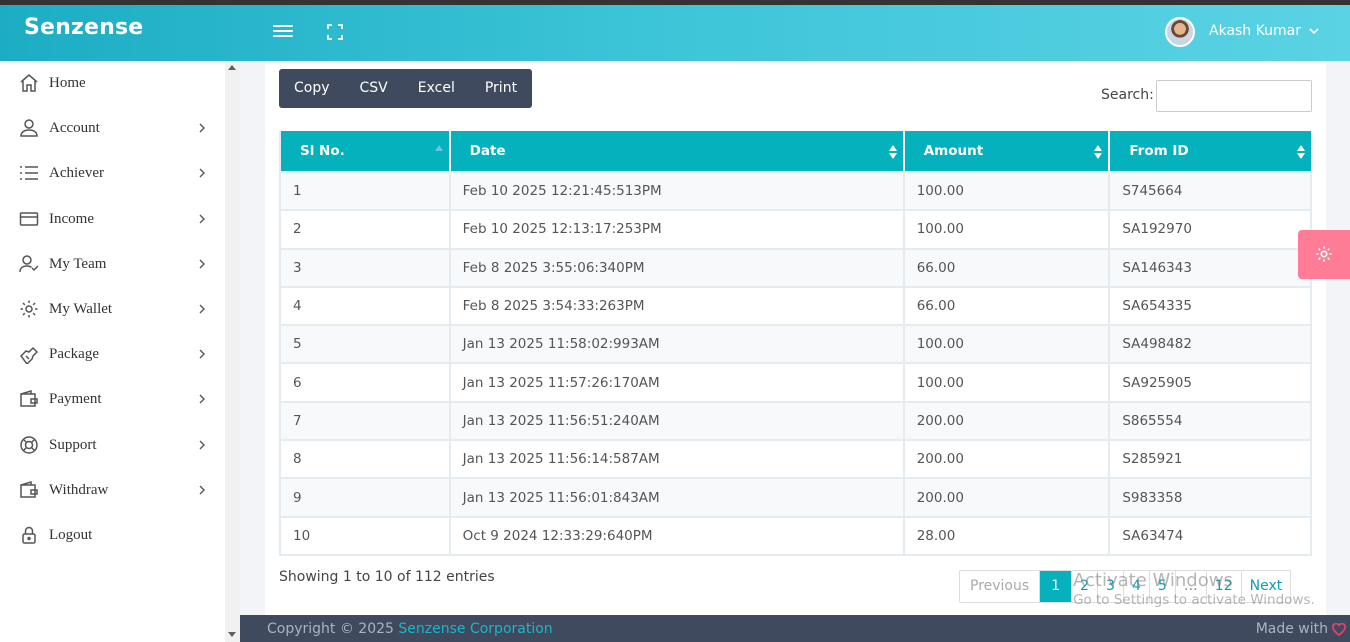 Image resolution: width=1350 pixels, height=642 pixels. Describe the element at coordinates (29, 445) in the screenshot. I see `support-icon` at that location.